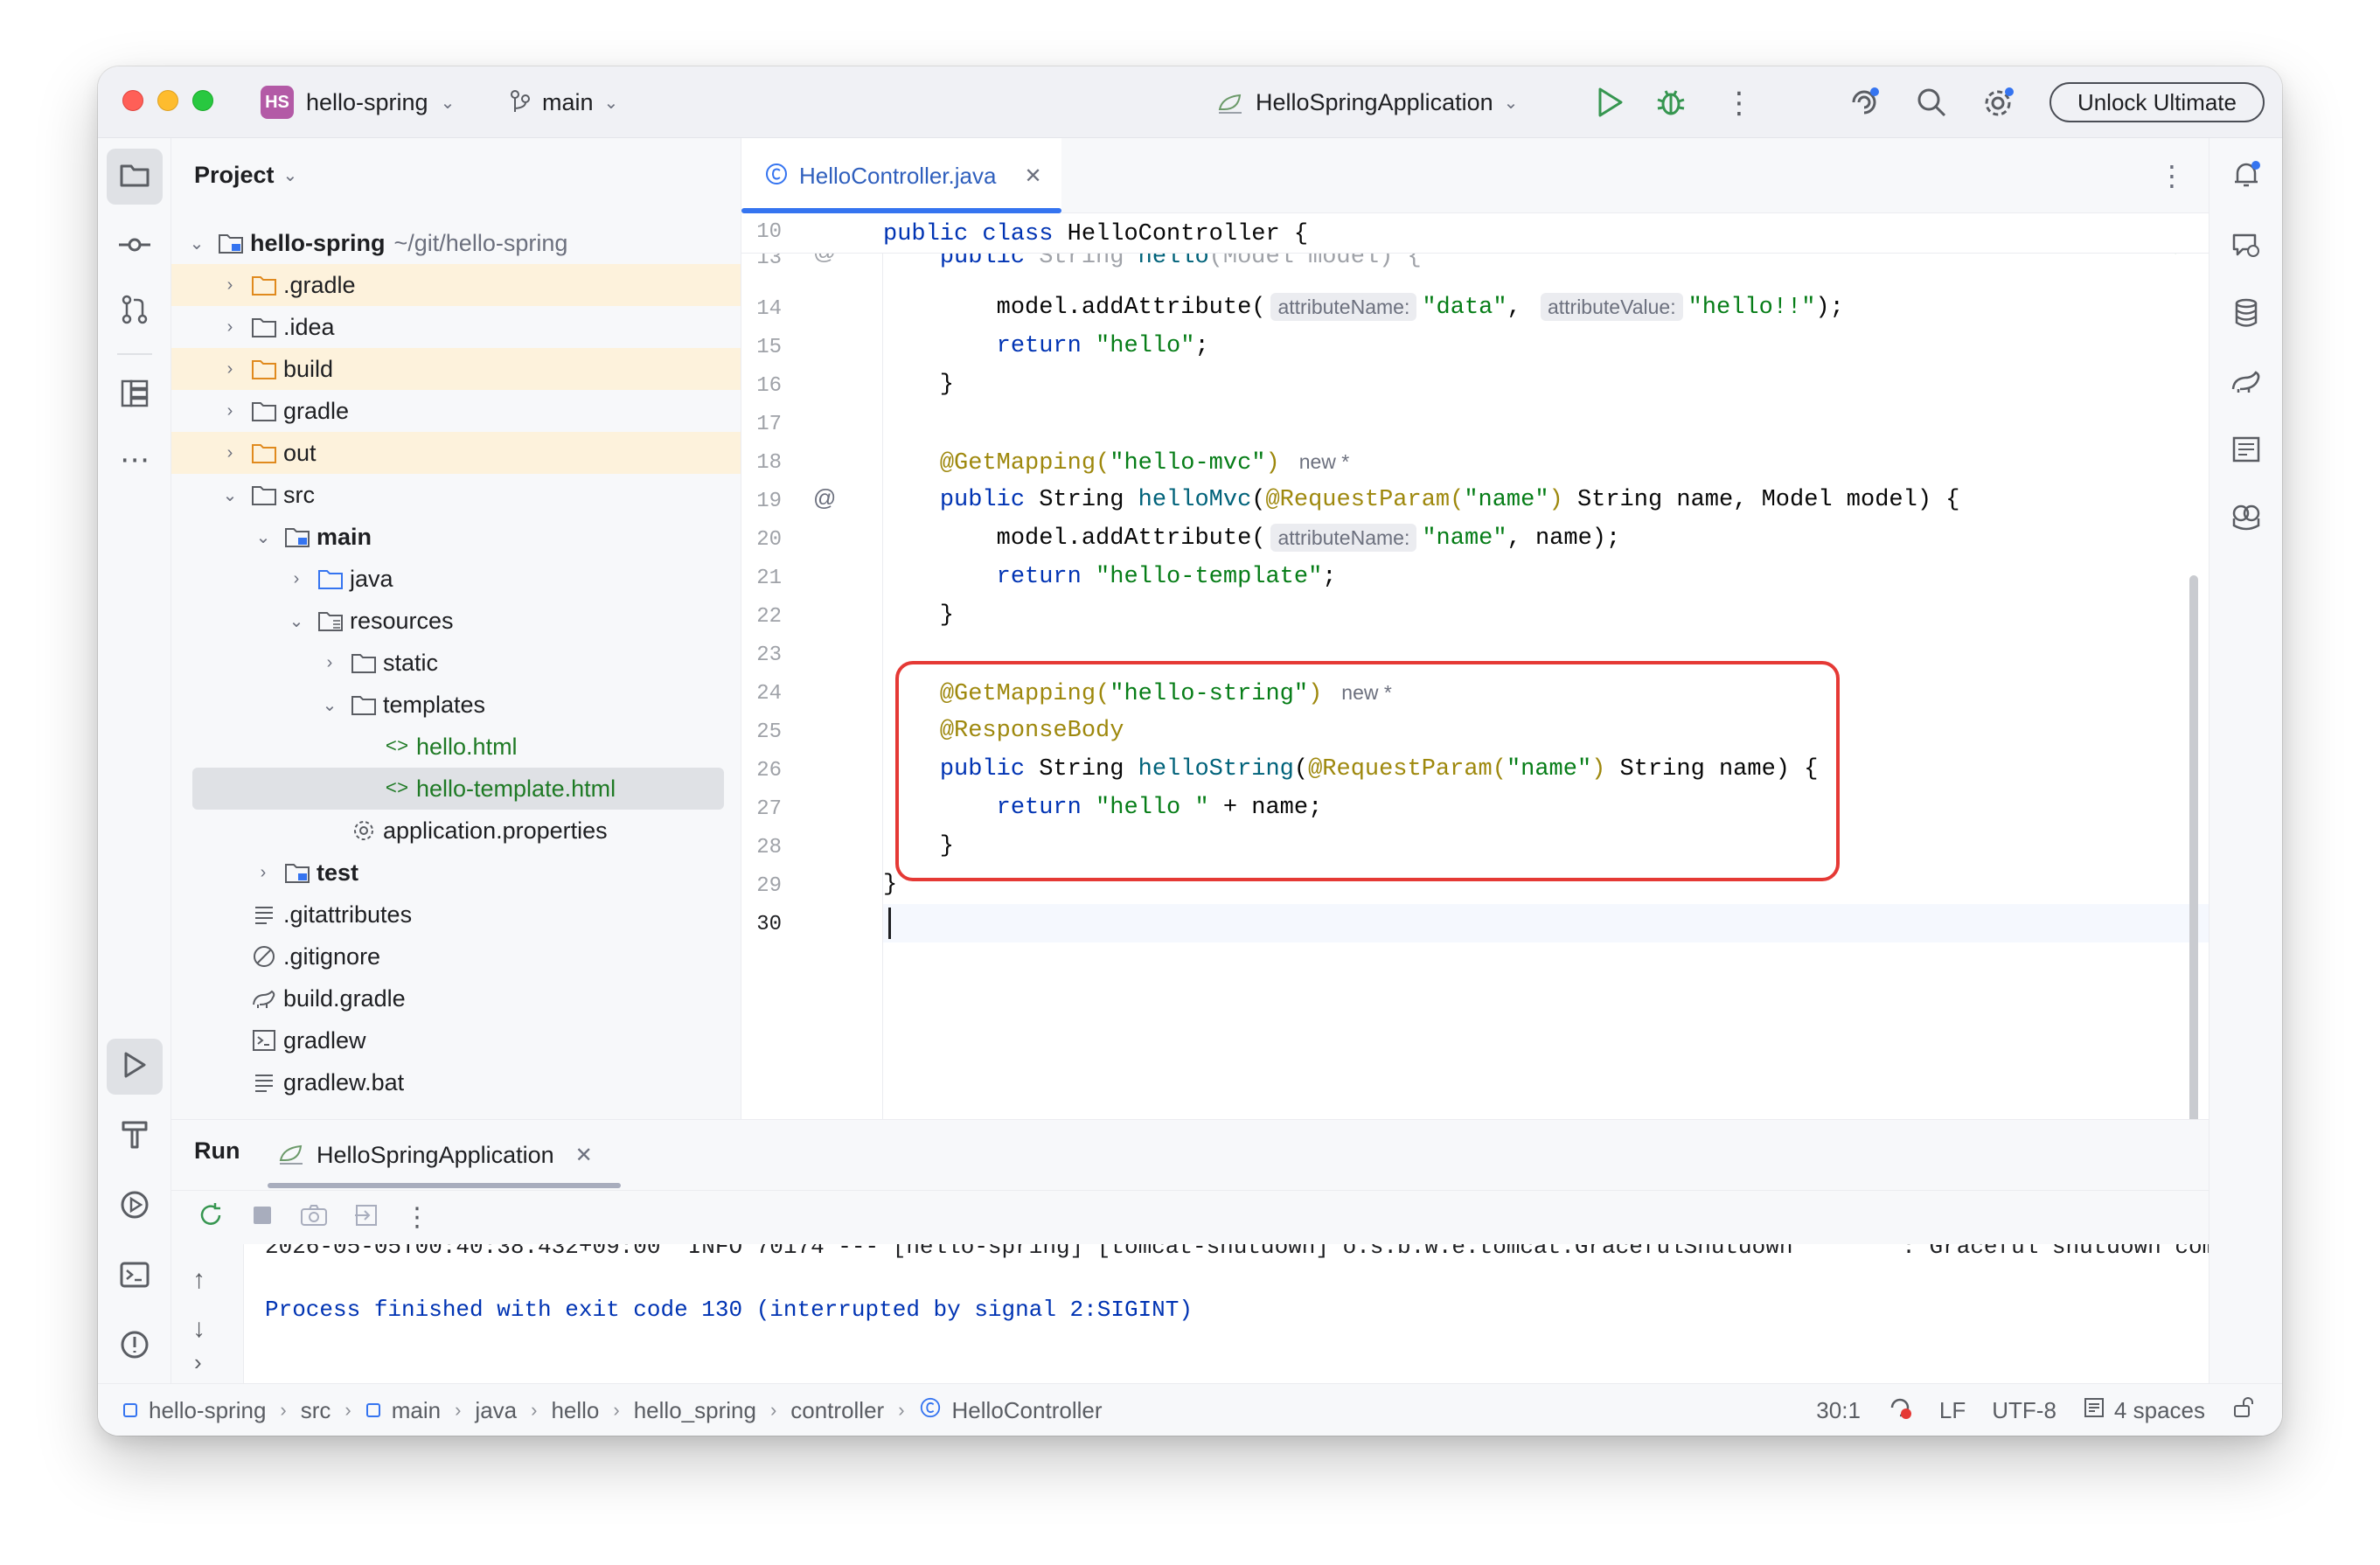 The height and width of the screenshot is (1565, 2380). What do you see at coordinates (456, 663) in the screenshot?
I see `tree-item-static: › static` at bounding box center [456, 663].